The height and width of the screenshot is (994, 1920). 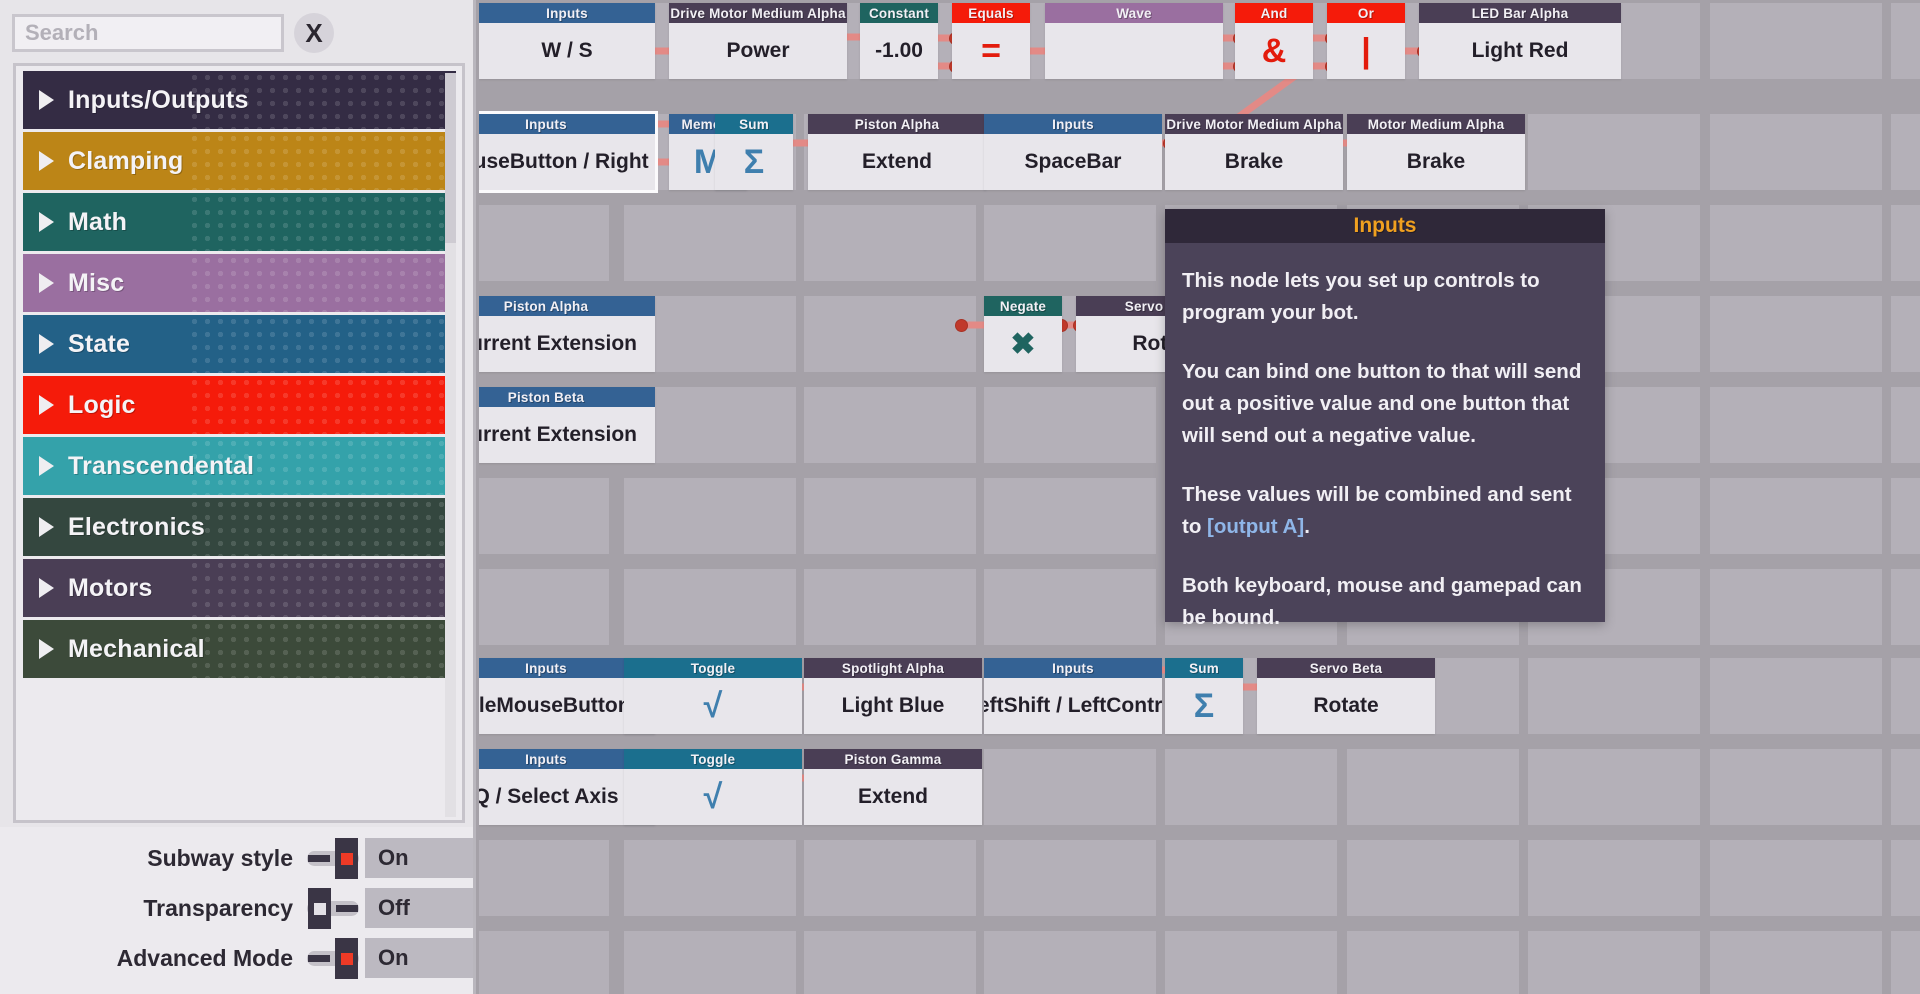 I want to click on graph-node: Inputs MouseButton / Right, so click(x=568, y=152).